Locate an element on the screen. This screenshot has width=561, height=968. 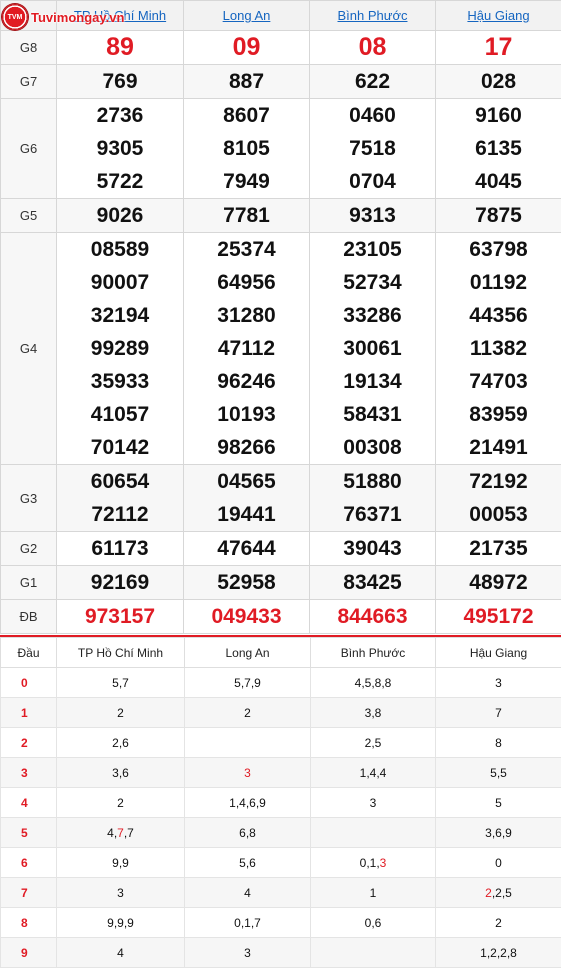
prize-number: 4045 is located at coordinates (498, 181).